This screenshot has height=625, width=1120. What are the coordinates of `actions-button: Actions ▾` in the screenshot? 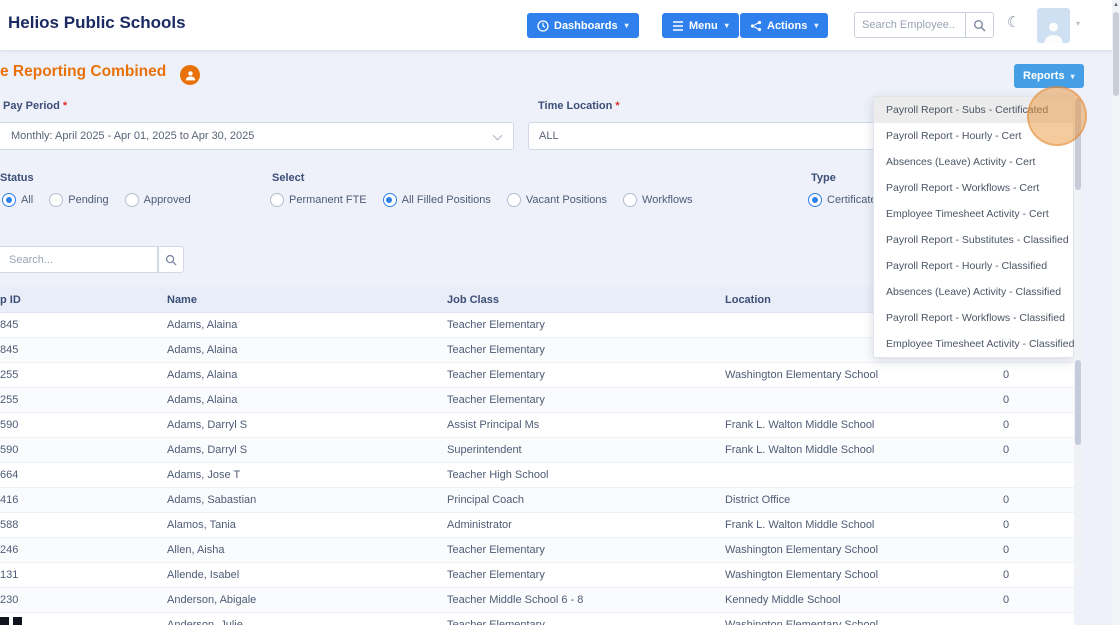 It's located at (784, 25).